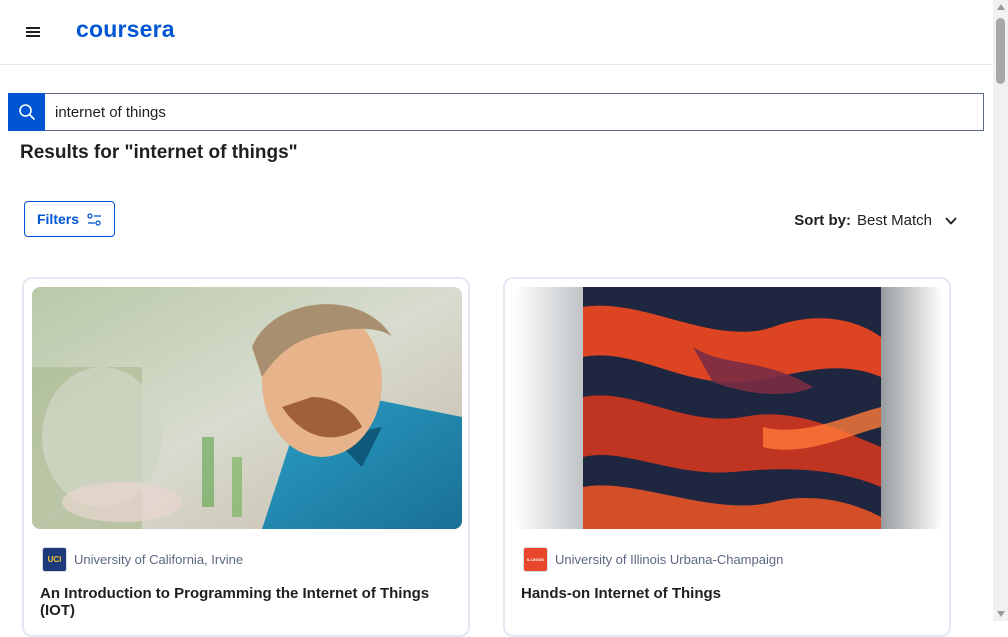  Describe the element at coordinates (94, 219) in the screenshot. I see `filter-sliders-icon` at that location.